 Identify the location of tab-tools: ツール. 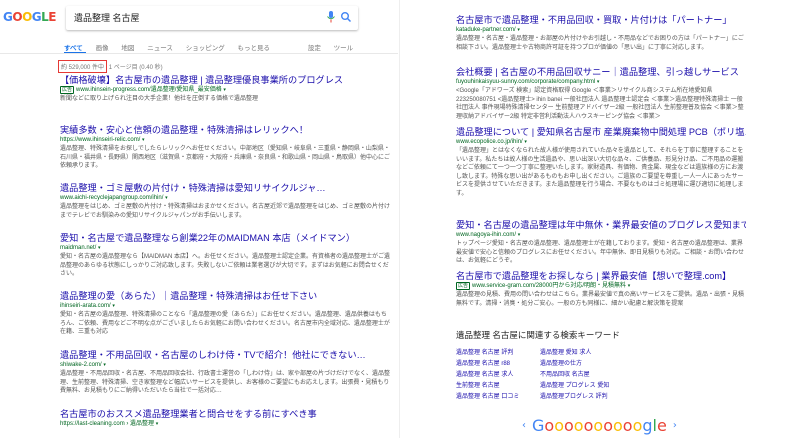
(344, 47).